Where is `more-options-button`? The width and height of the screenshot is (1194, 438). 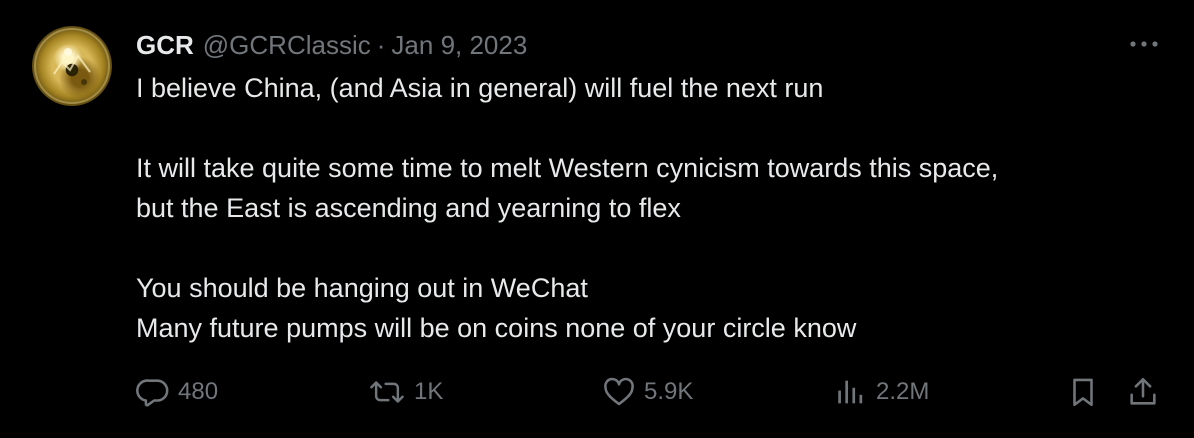 more-options-button is located at coordinates (1144, 44).